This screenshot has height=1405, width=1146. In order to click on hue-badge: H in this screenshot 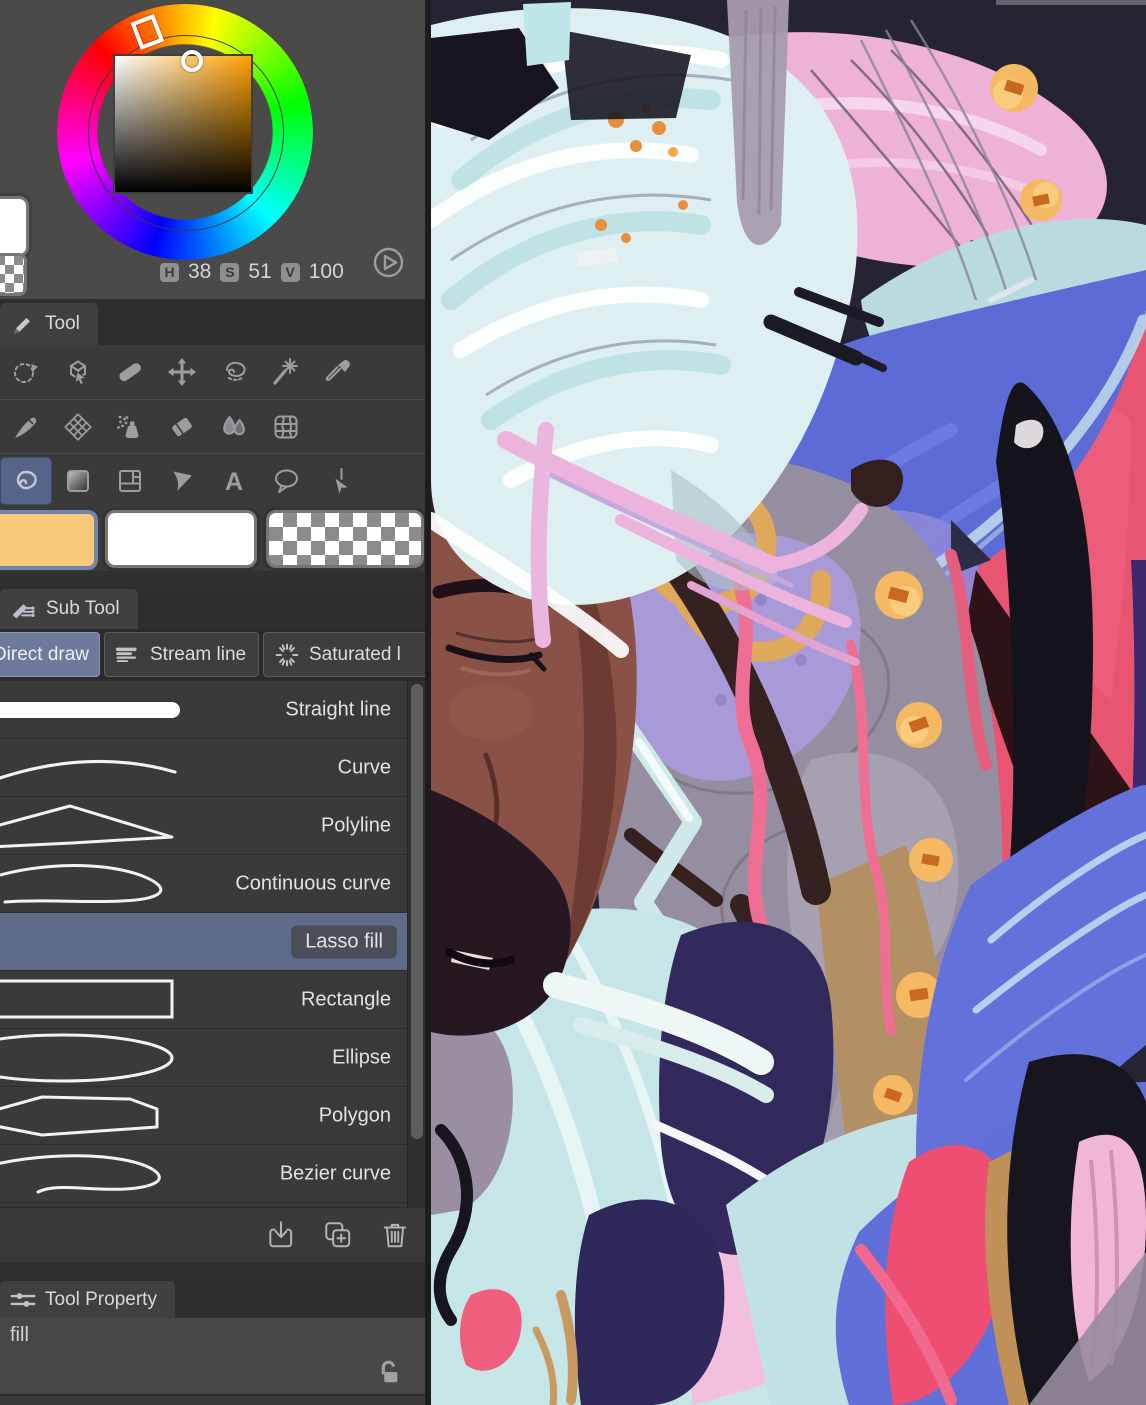, I will do `click(169, 272)`.